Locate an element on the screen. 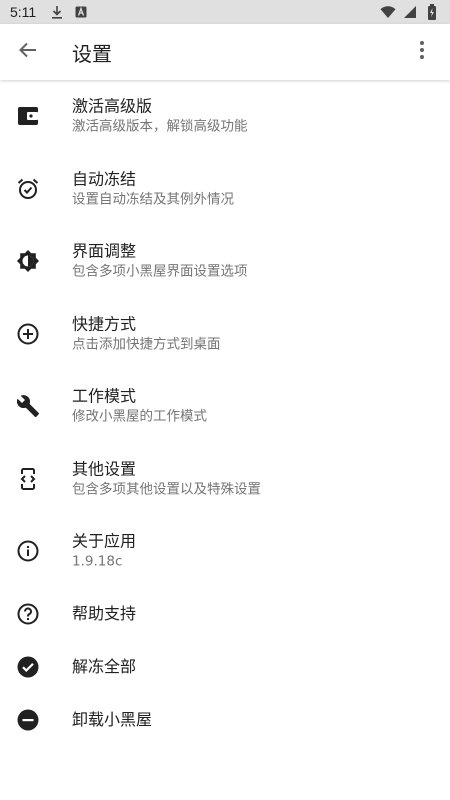 Image resolution: width=450 pixels, height=800 pixels. setting-title: 卸载小黑屋 is located at coordinates (112, 719).